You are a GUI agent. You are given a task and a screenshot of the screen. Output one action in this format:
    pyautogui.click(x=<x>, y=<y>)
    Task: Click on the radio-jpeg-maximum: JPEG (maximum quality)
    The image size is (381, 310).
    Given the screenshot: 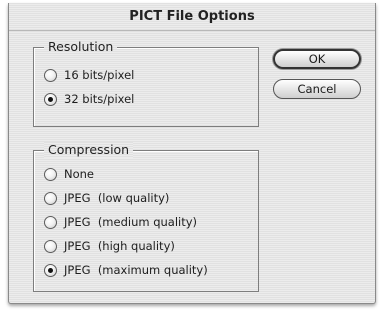 What is the action you would take?
    pyautogui.click(x=126, y=270)
    